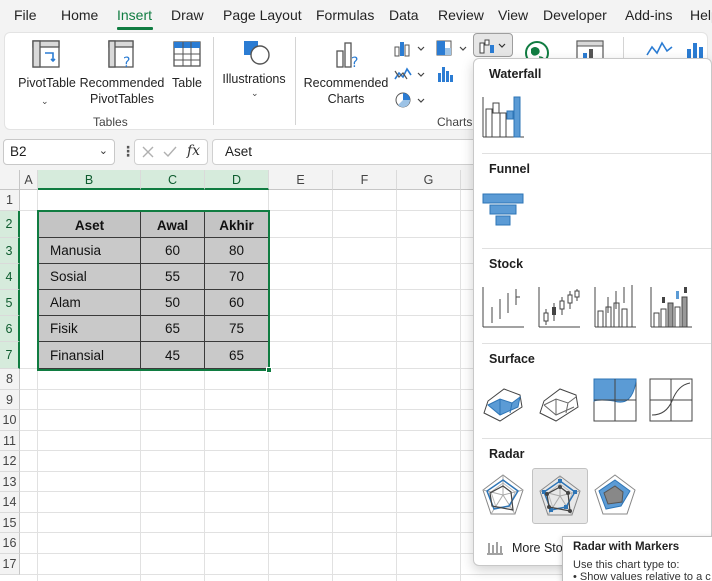  What do you see at coordinates (10, 180) in the screenshot?
I see `select-all-corner` at bounding box center [10, 180].